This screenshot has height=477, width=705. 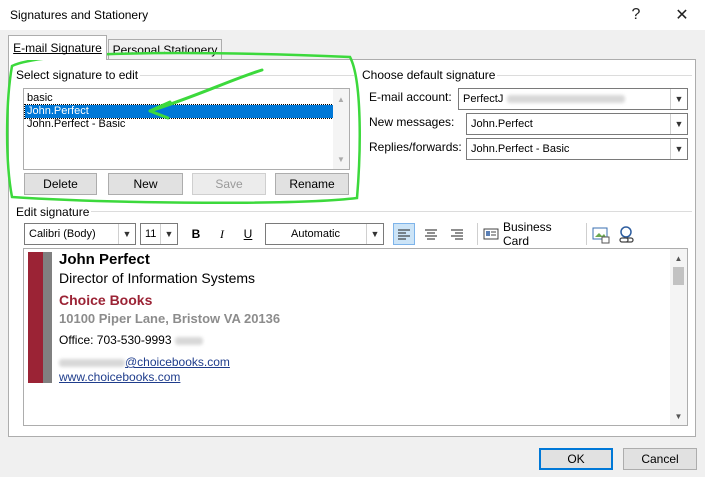 I want to click on font-select: Calibri (Body) ▼, so click(x=80, y=234).